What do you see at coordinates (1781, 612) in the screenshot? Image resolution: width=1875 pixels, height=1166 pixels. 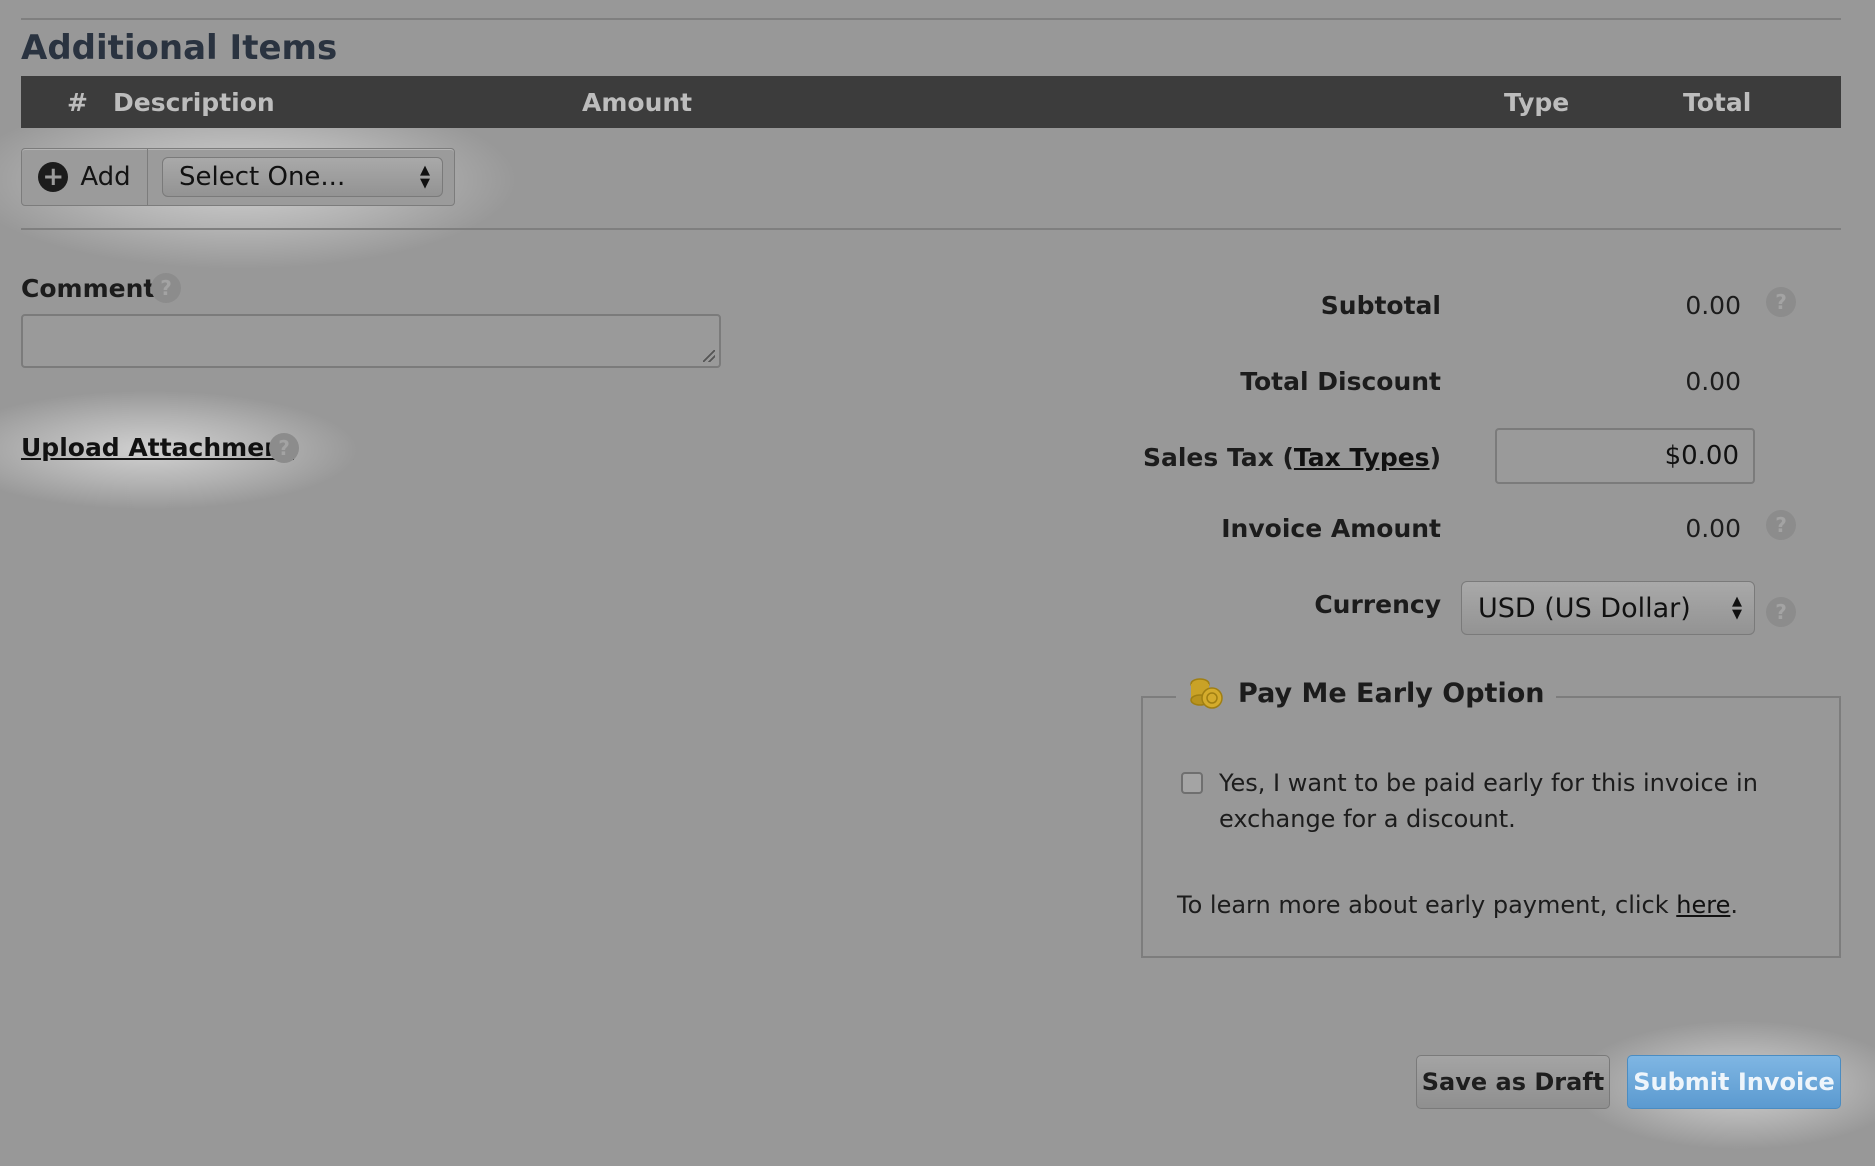 I see `currency-help-icon: ?` at bounding box center [1781, 612].